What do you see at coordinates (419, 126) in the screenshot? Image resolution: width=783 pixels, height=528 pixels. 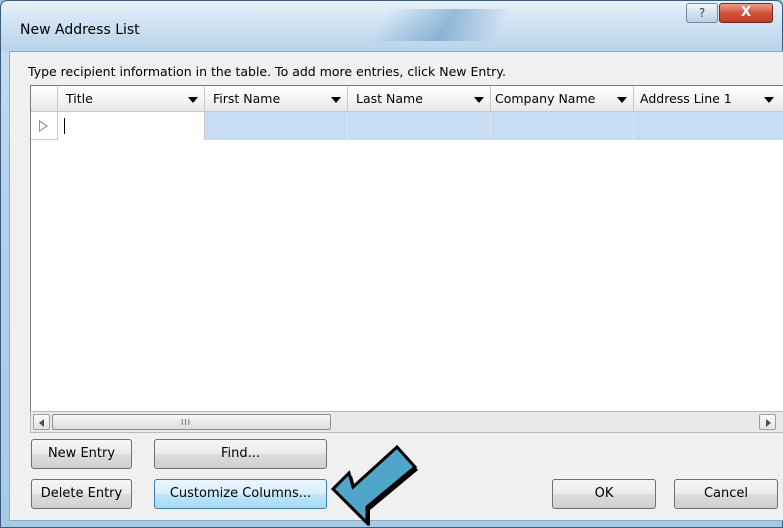 I see `cell-last-name` at bounding box center [419, 126].